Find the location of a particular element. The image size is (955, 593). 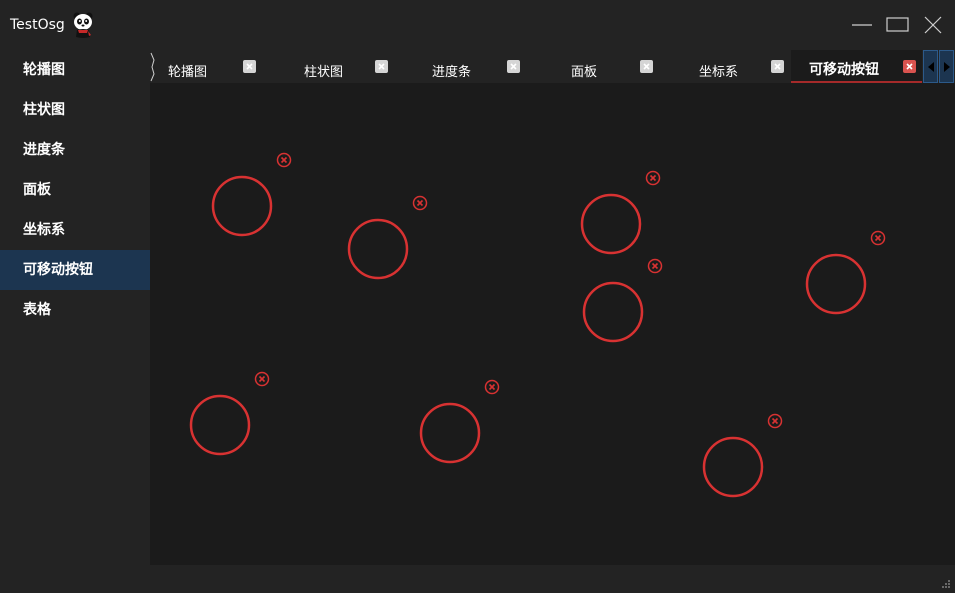

tab-label: 坐标系 is located at coordinates (719, 72).